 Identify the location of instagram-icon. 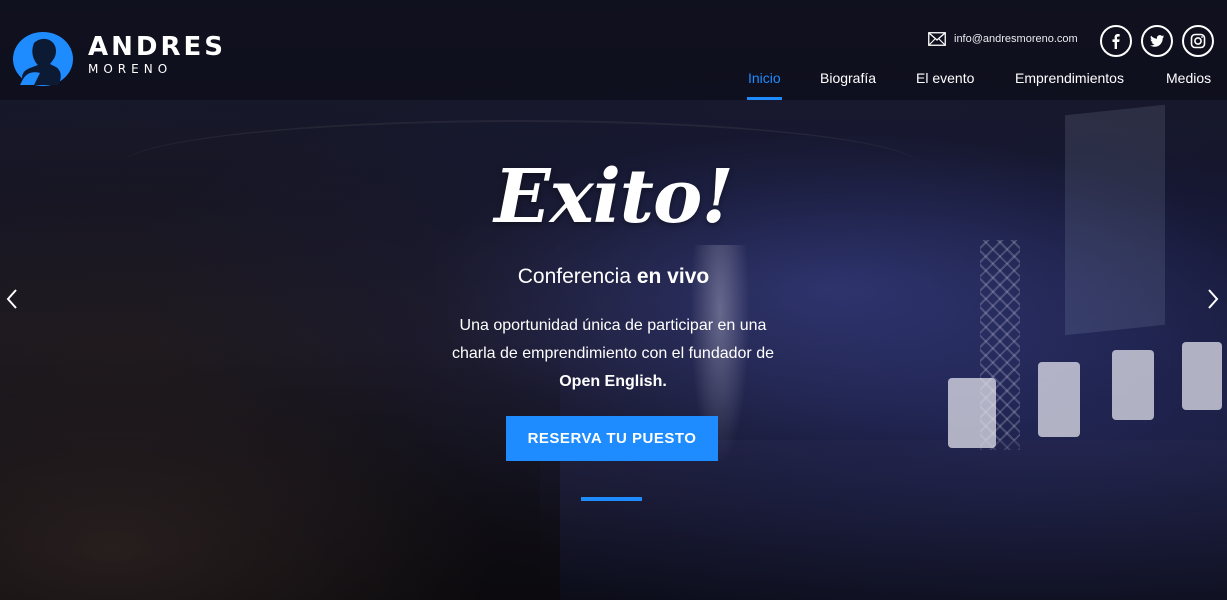
(1198, 41).